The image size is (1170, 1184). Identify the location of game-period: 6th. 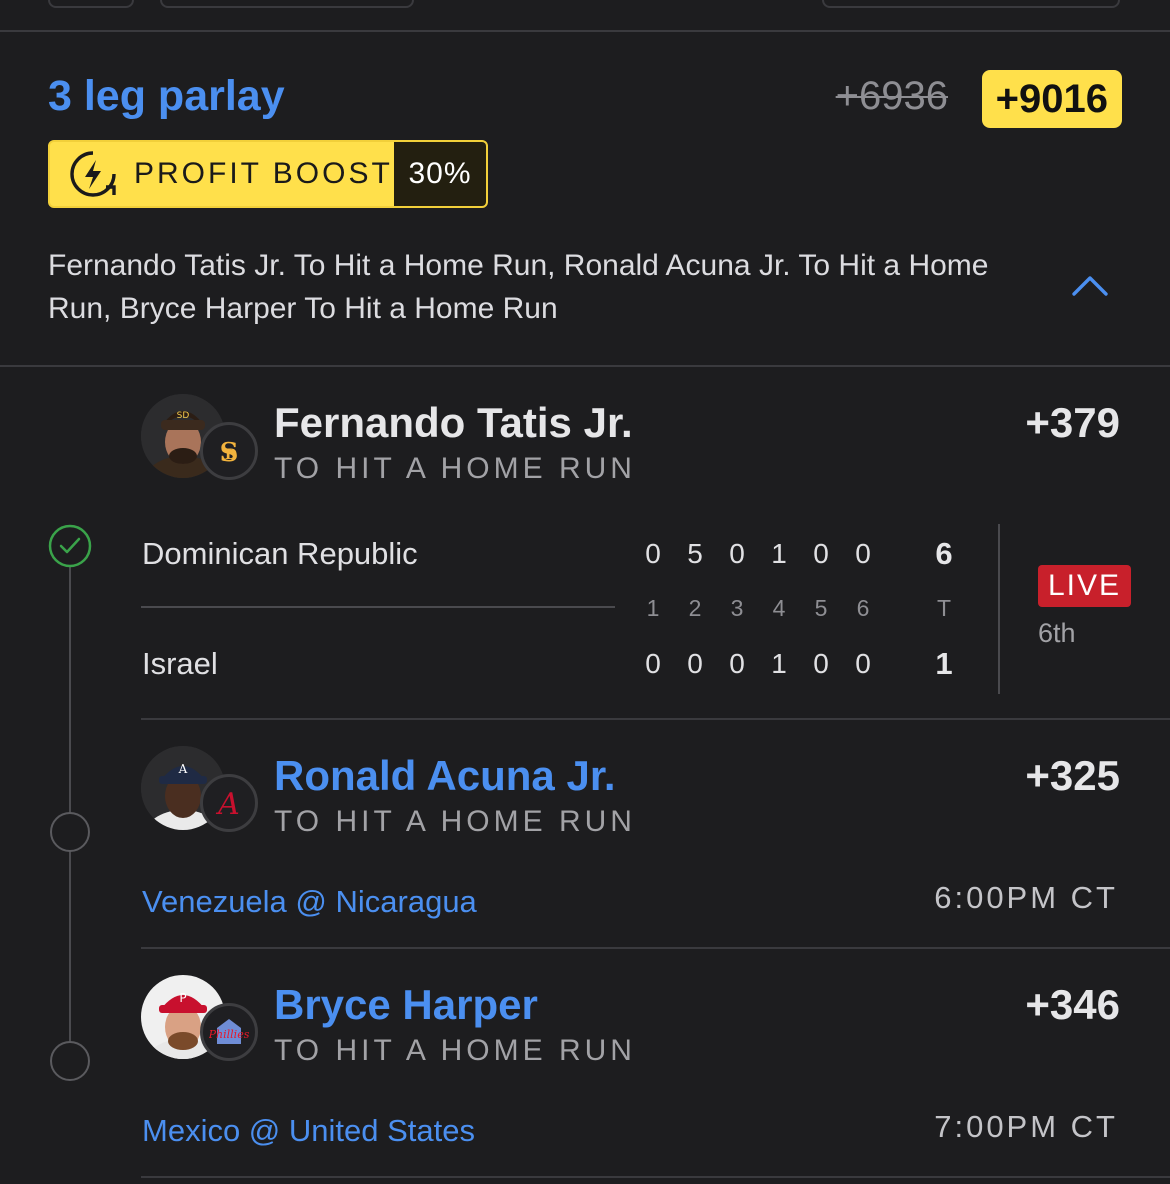
(1057, 633).